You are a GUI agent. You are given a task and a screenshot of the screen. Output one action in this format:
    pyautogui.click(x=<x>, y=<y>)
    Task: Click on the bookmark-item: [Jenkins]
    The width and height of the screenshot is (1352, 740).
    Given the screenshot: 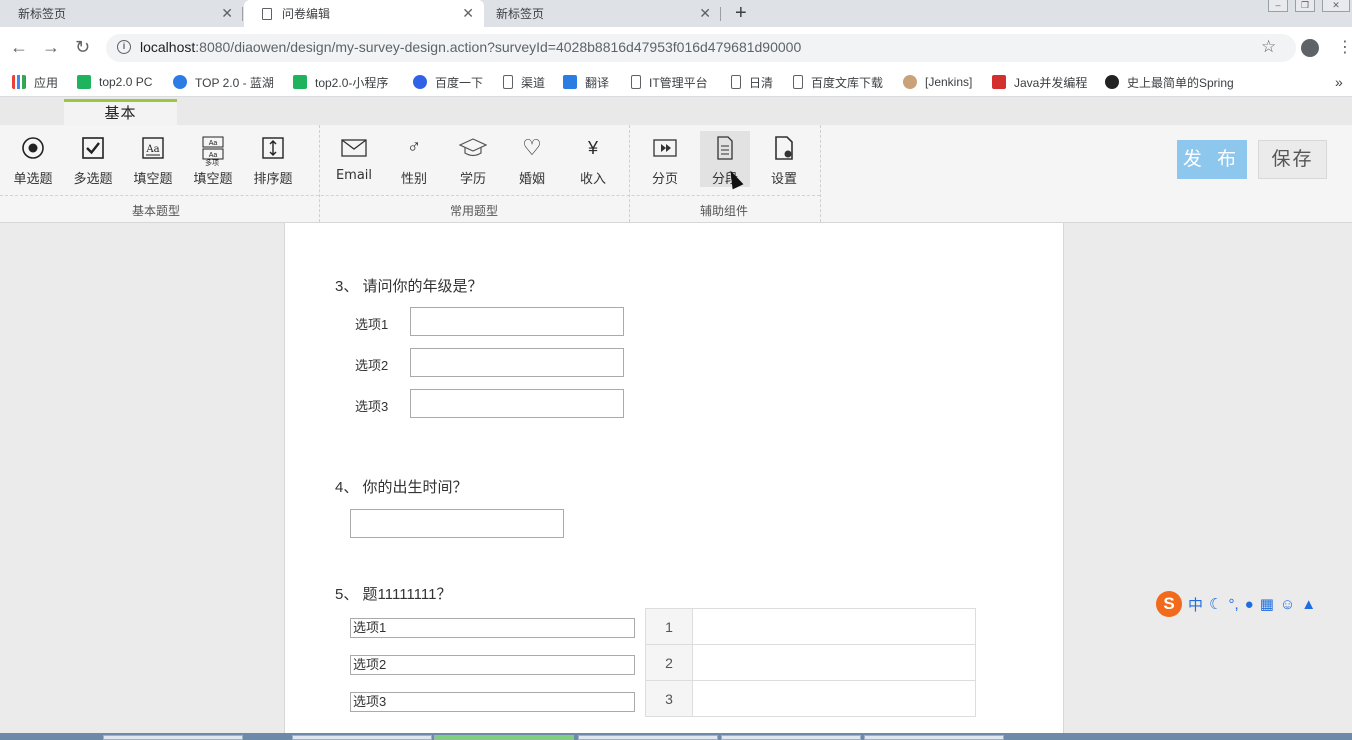 What is the action you would take?
    pyautogui.click(x=937, y=82)
    